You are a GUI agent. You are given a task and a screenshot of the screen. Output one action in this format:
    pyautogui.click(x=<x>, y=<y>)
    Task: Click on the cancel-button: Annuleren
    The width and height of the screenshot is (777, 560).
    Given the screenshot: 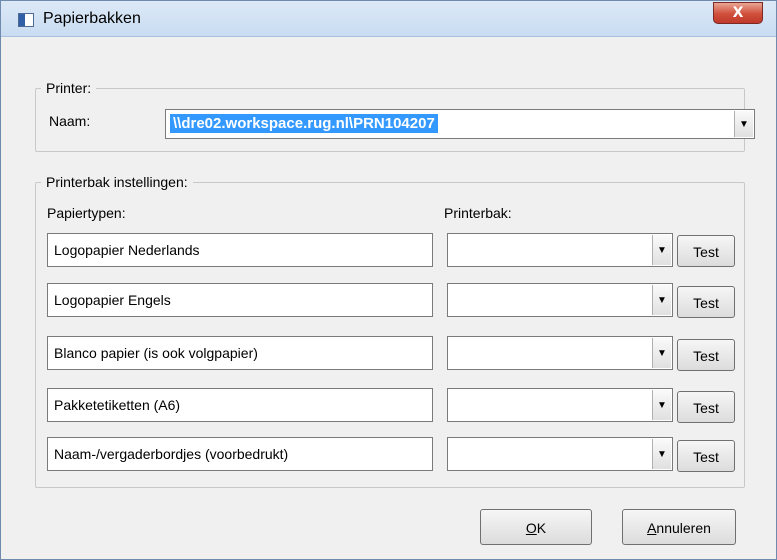 What is the action you would take?
    pyautogui.click(x=679, y=527)
    